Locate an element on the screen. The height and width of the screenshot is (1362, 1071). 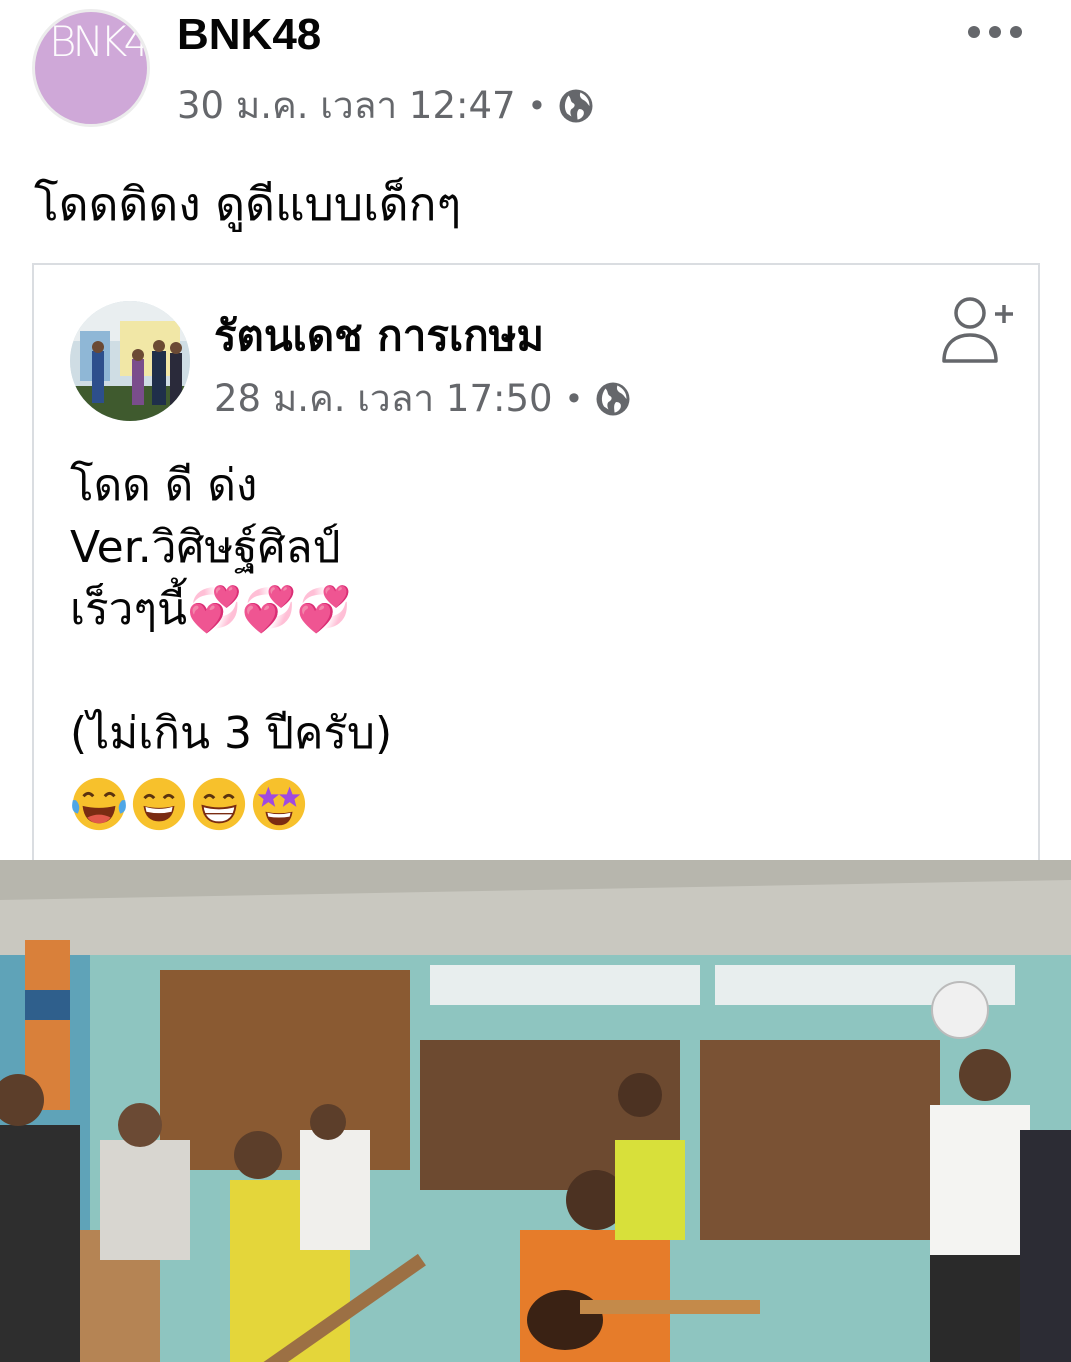
shared-author-avatar is located at coordinates (130, 361).